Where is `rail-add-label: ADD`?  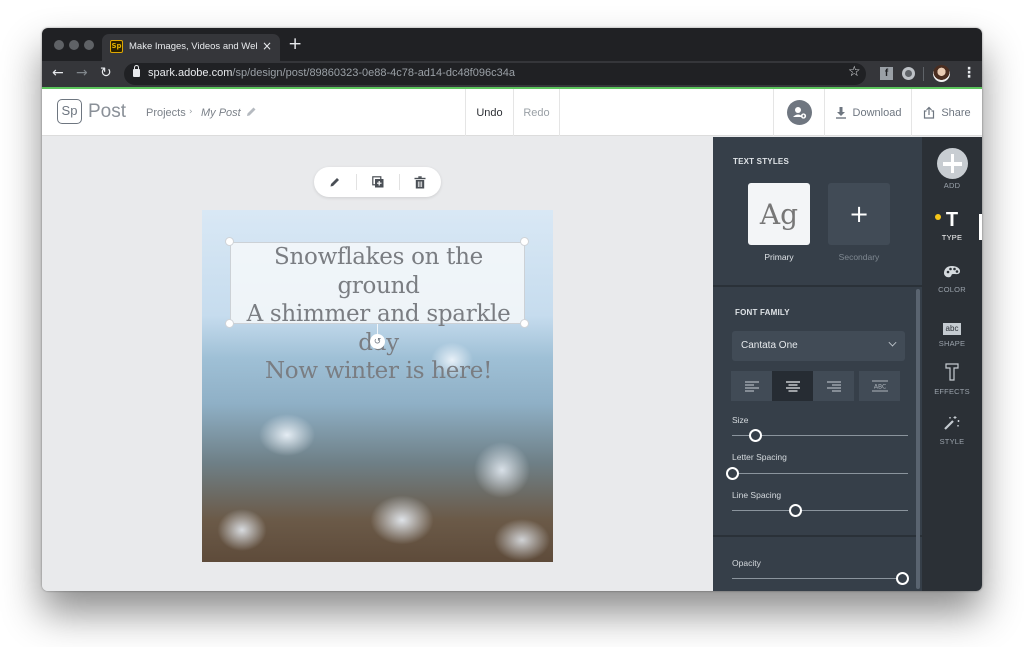 rail-add-label: ADD is located at coordinates (952, 185).